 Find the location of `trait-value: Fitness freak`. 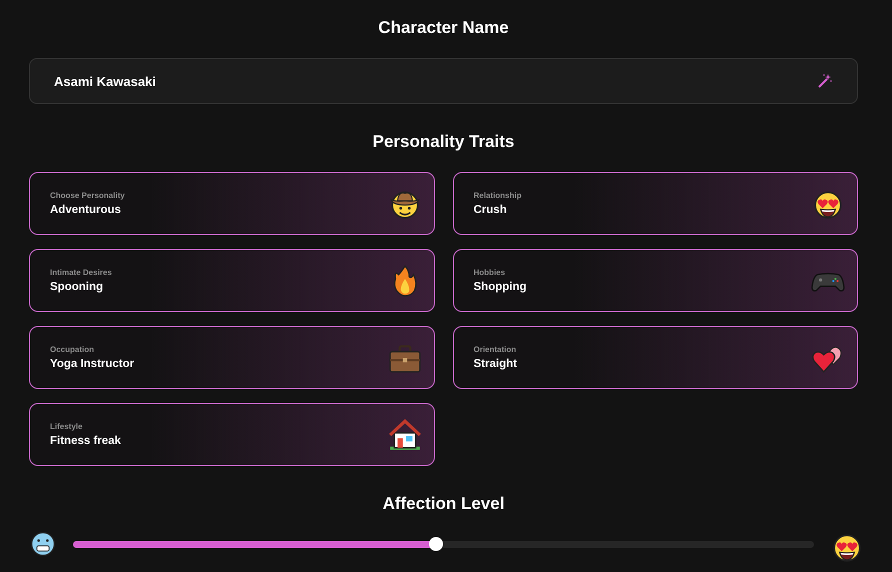

trait-value: Fitness freak is located at coordinates (85, 441).